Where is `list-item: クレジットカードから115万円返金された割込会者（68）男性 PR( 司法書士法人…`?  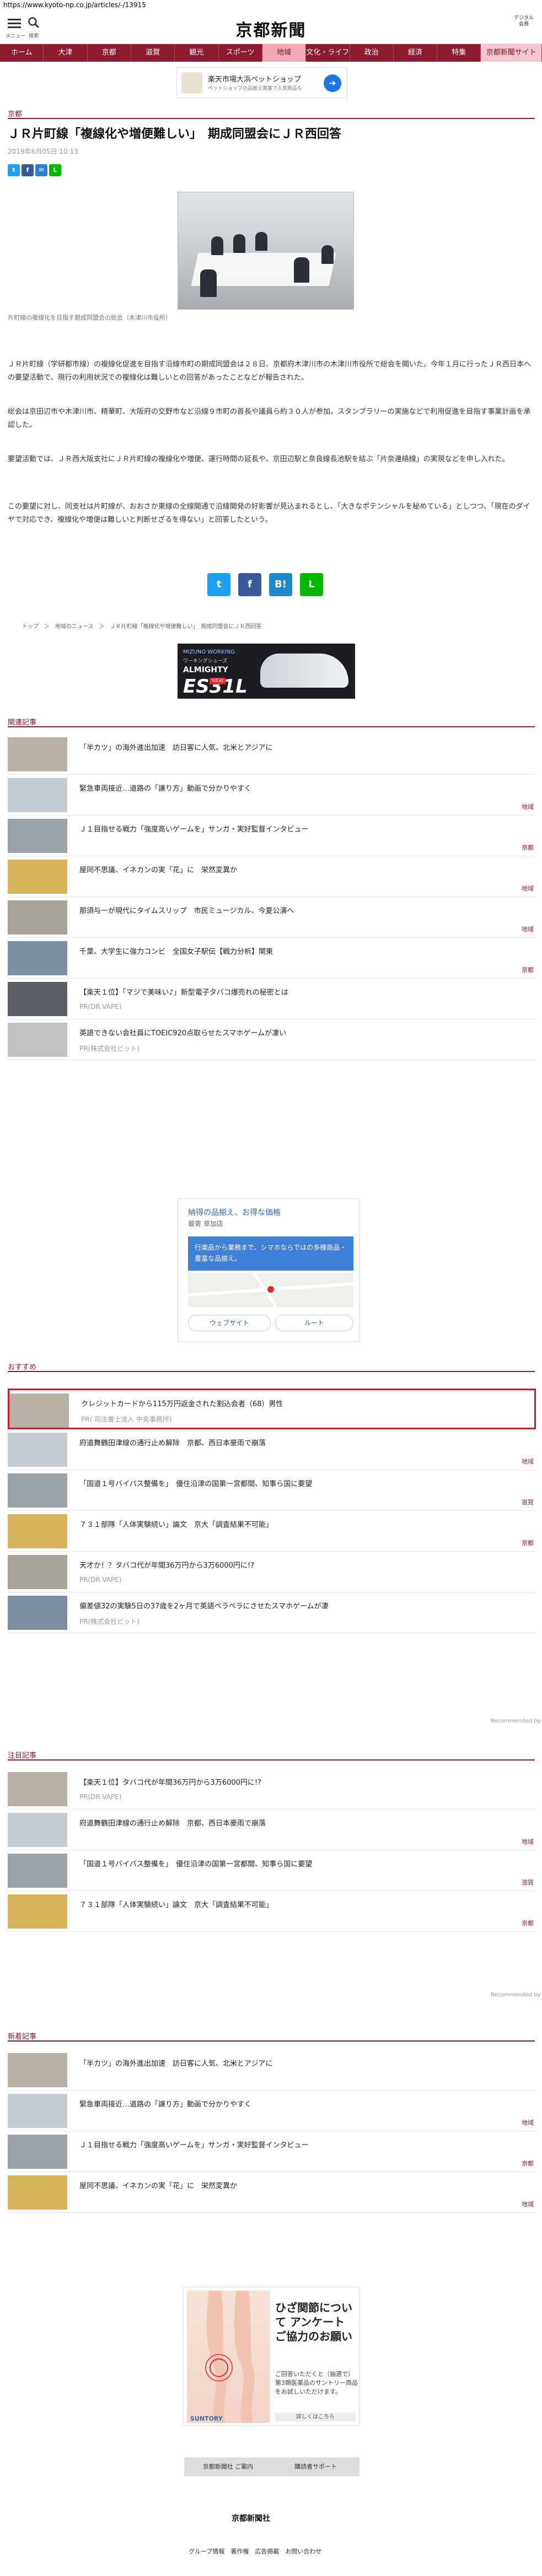 list-item: クレジットカードから115万円返金された割込会者（68）男性 PR( 司法書士法人… is located at coordinates (272, 1409).